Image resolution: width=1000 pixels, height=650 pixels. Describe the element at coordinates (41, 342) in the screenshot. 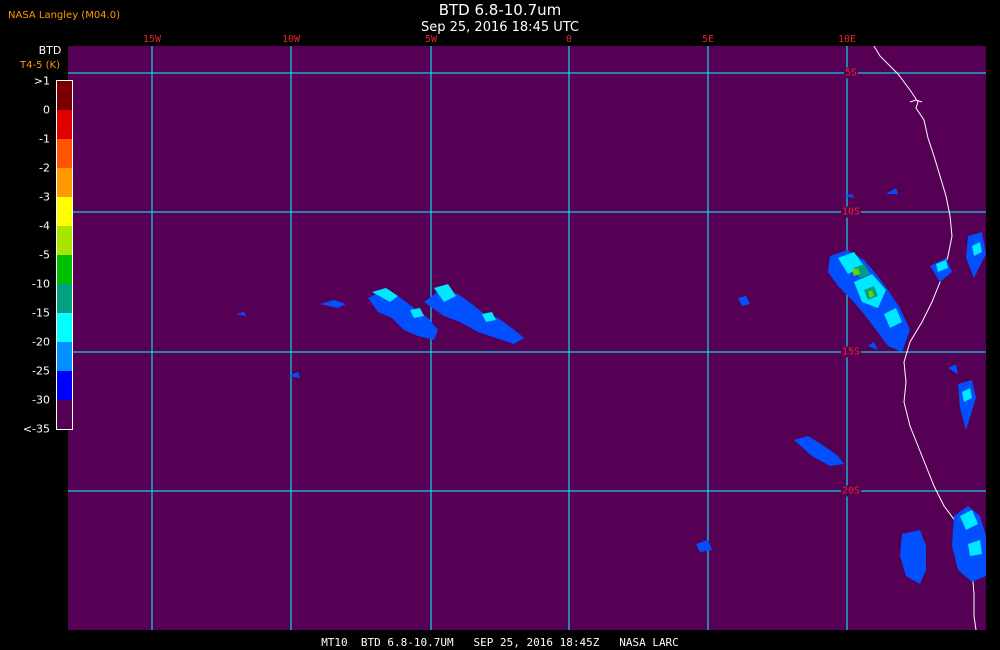

I see `colorbar-tick-label: -20` at that location.